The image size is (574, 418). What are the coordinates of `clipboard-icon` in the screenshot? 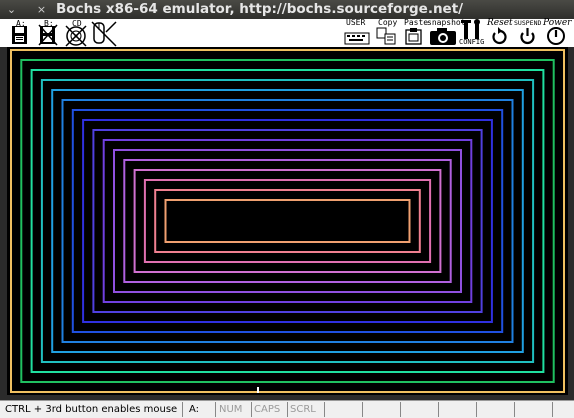 It's located at (413, 36).